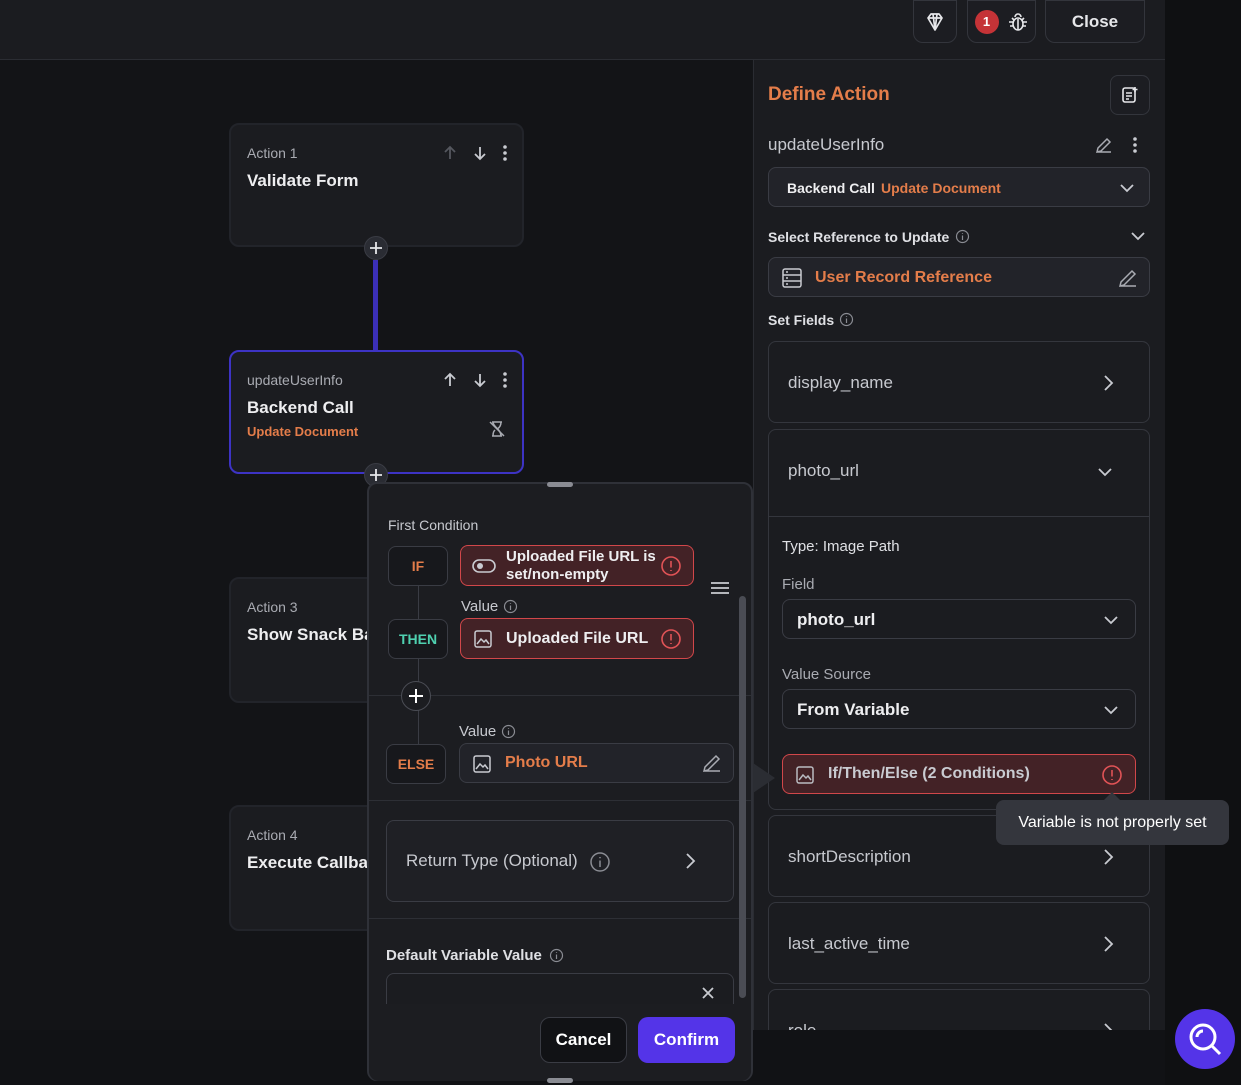 The height and width of the screenshot is (1085, 1241). What do you see at coordinates (720, 588) in the screenshot?
I see `menu-icon` at bounding box center [720, 588].